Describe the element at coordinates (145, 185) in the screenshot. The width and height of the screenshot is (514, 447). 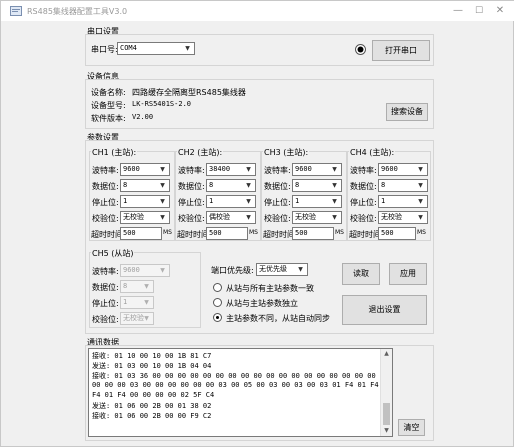
I see `ch1-data-select: 8 ▼` at that location.